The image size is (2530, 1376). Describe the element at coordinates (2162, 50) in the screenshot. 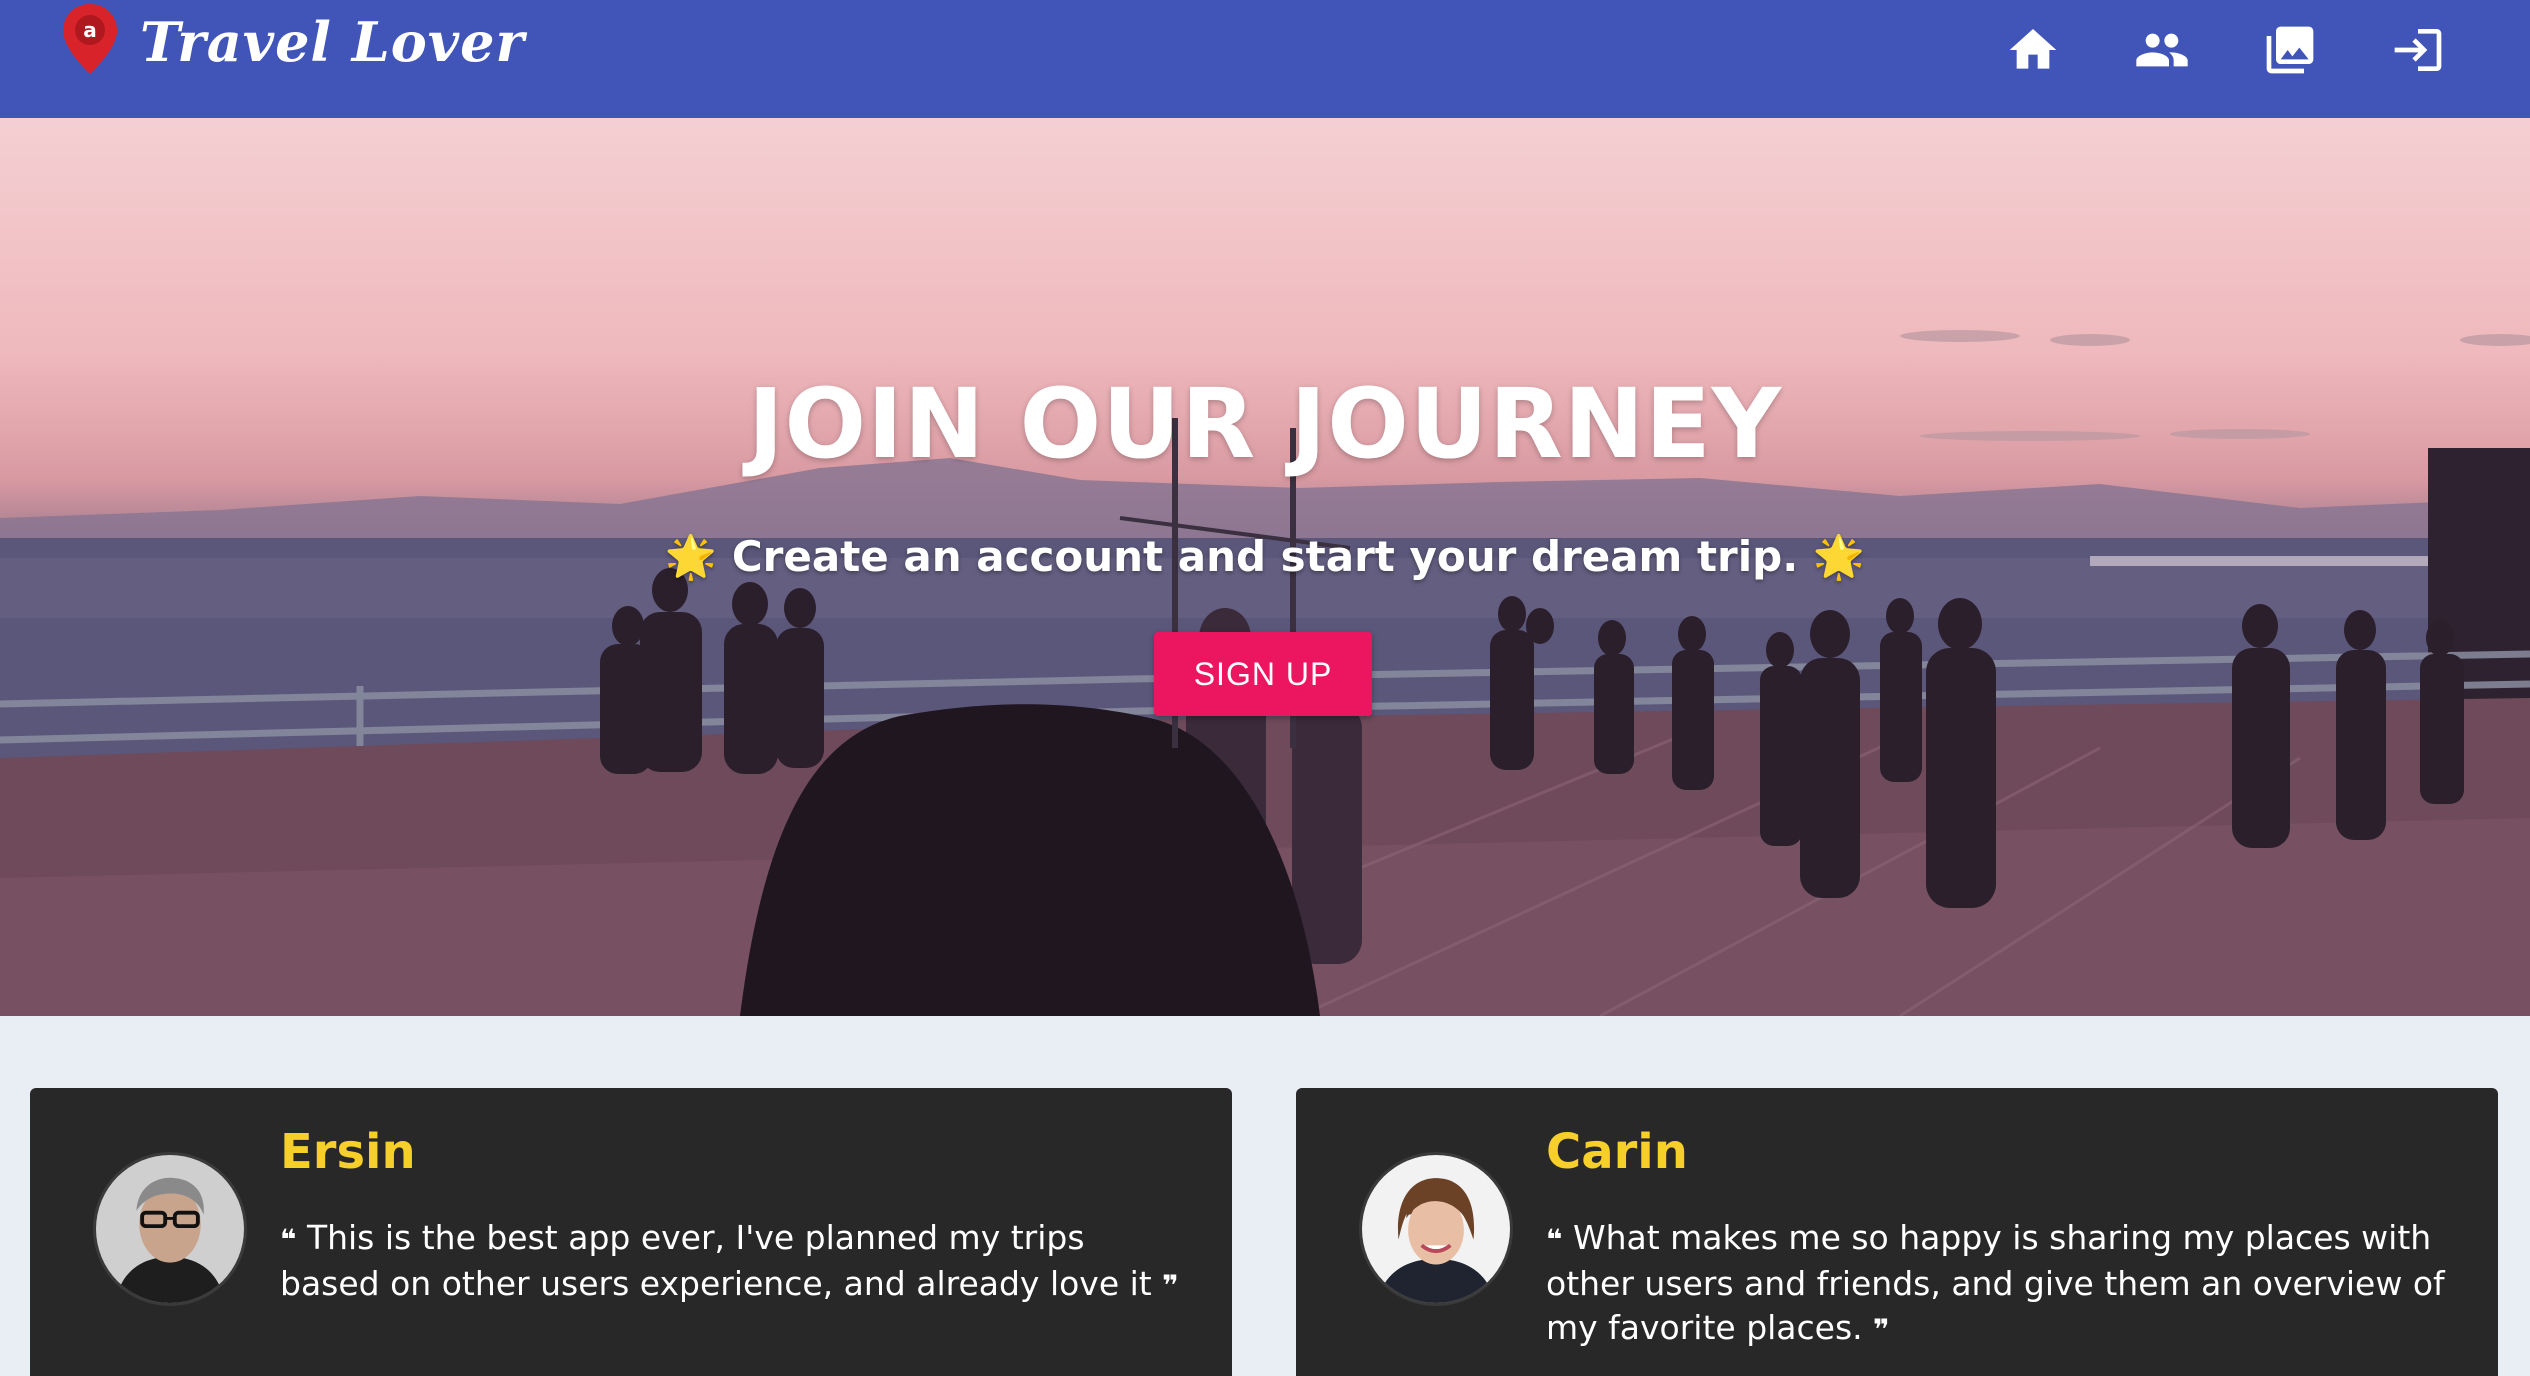

I see `people-icon` at that location.